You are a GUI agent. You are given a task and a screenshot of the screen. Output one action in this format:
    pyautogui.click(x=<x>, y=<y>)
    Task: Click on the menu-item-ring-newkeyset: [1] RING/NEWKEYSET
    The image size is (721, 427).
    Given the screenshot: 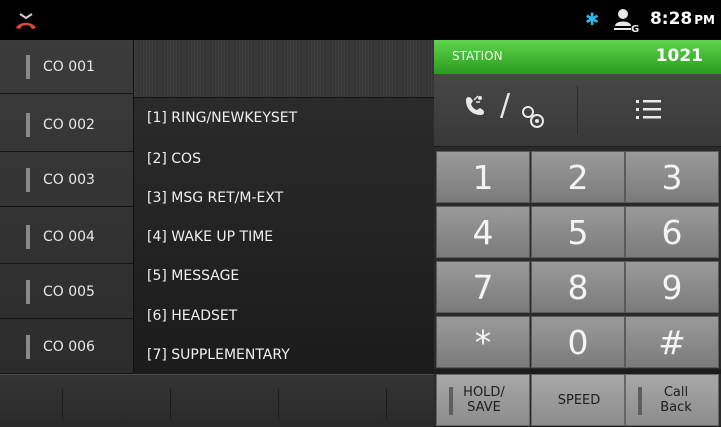 What is the action you would take?
    pyautogui.click(x=222, y=118)
    